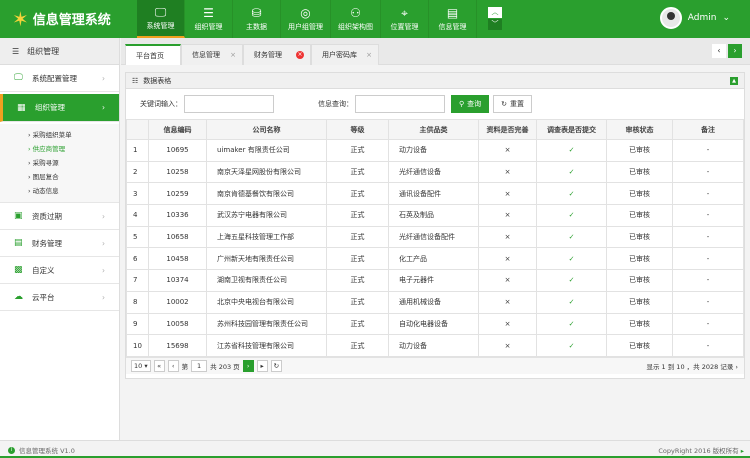 Image resolution: width=750 pixels, height=458 pixels. Describe the element at coordinates (276, 365) in the screenshot. I see `reload-button: ↻` at that location.